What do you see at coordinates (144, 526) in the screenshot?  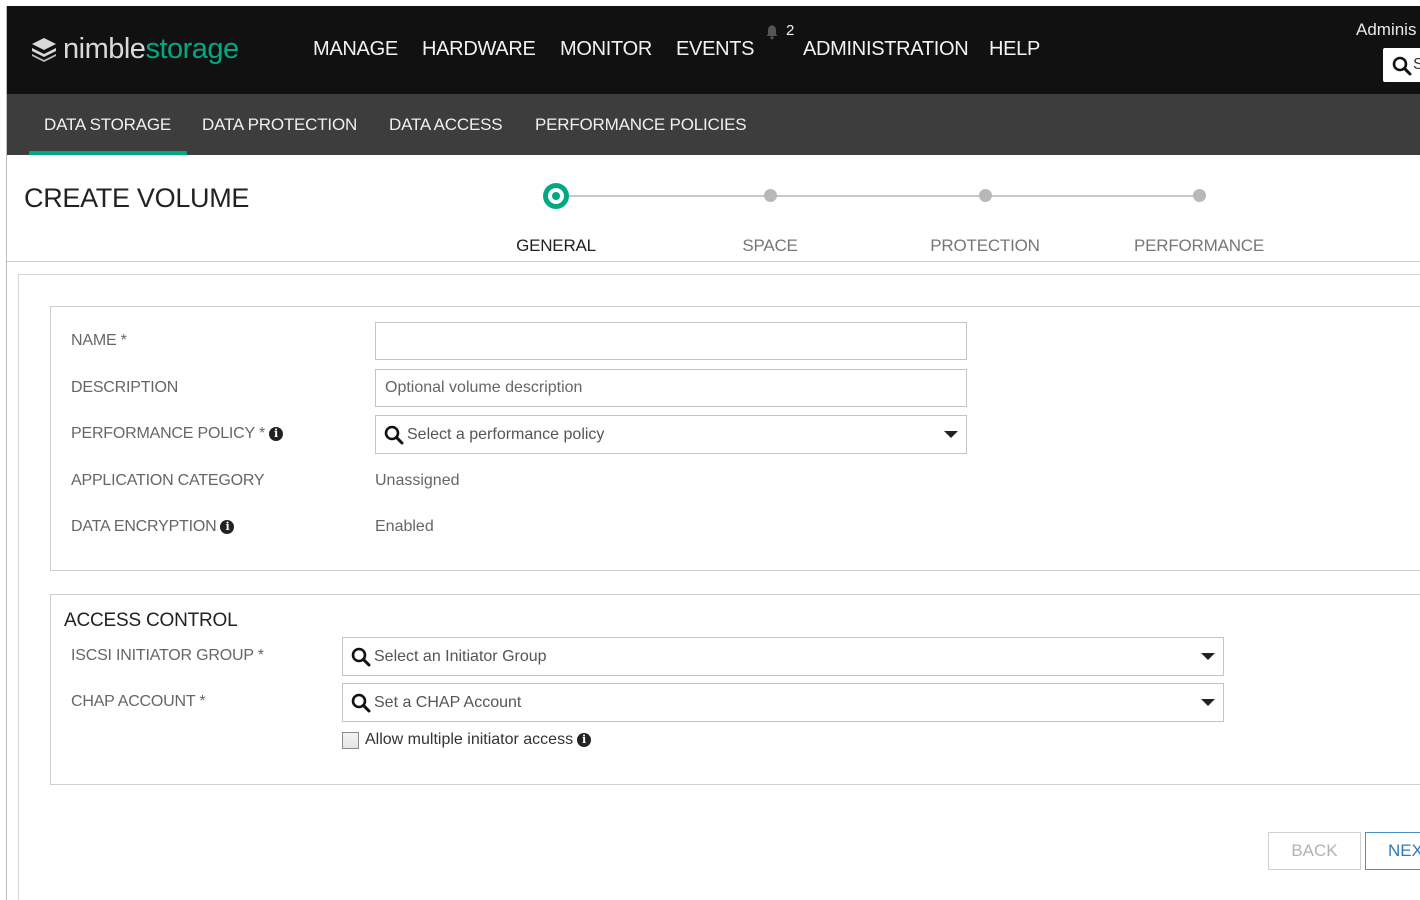 I see `data-encryption-label: DATA ENCRYPTION` at bounding box center [144, 526].